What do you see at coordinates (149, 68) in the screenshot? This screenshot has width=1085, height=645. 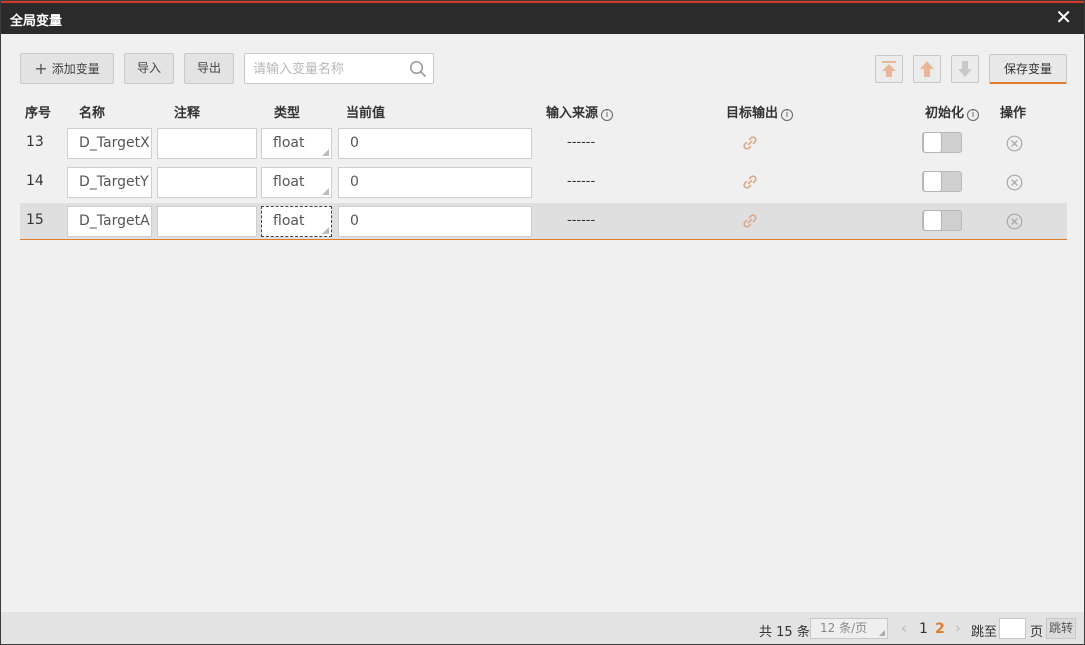 I see `import-button: 导入` at bounding box center [149, 68].